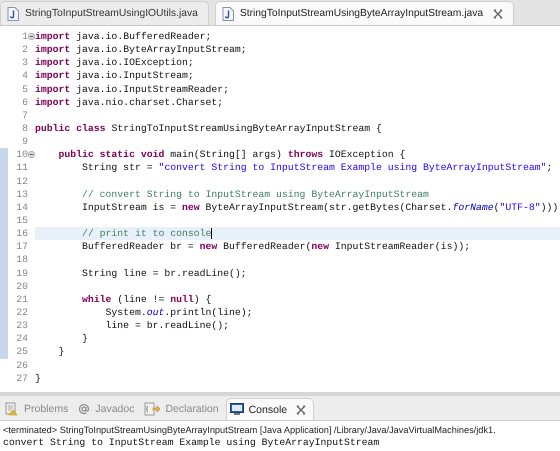 This screenshot has width=560, height=451. What do you see at coordinates (24, 89) in the screenshot?
I see `line-number: 5` at bounding box center [24, 89].